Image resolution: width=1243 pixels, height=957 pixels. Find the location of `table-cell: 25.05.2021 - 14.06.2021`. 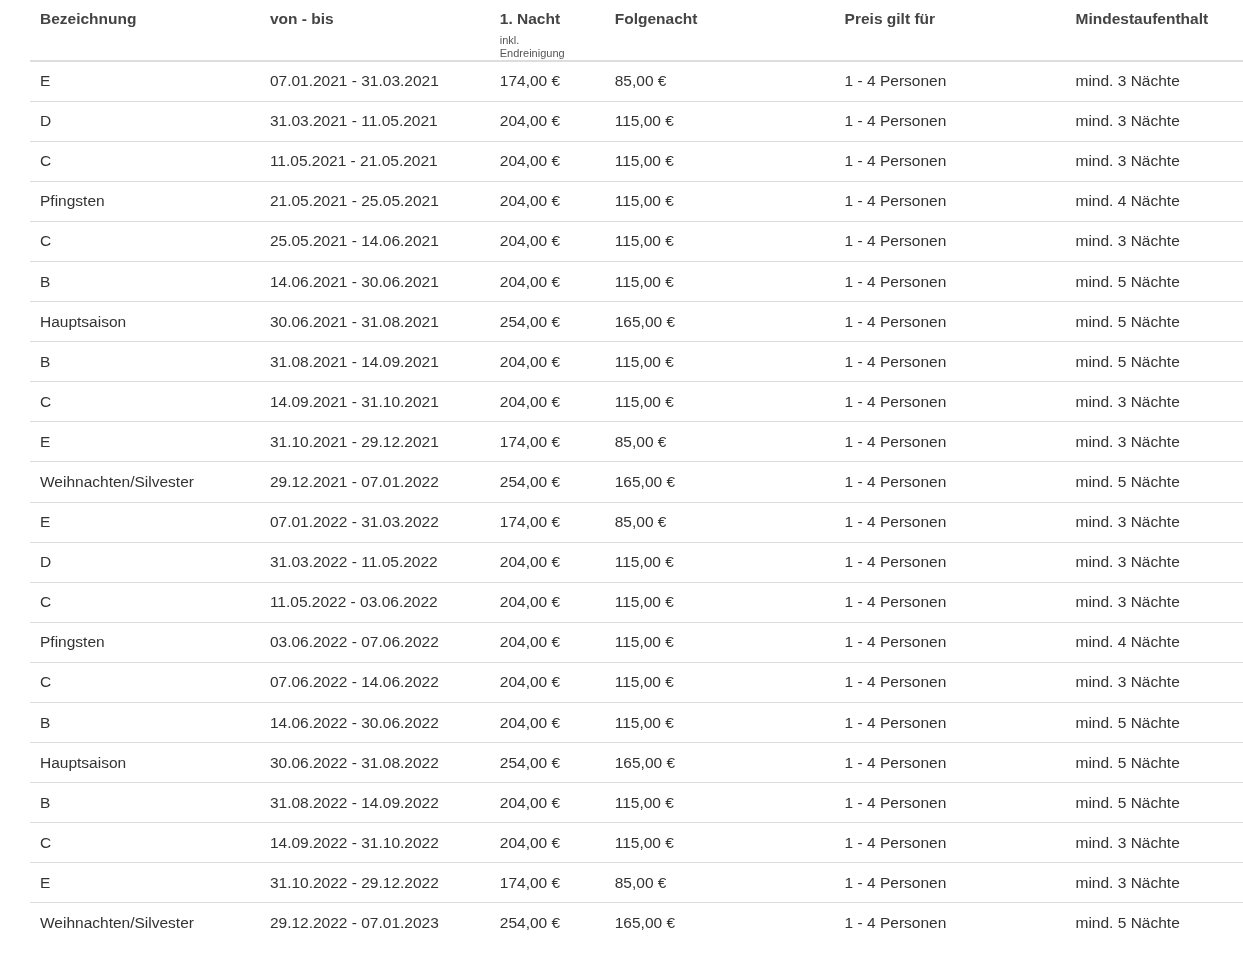

table-cell: 25.05.2021 - 14.06.2021 is located at coordinates (354, 241).